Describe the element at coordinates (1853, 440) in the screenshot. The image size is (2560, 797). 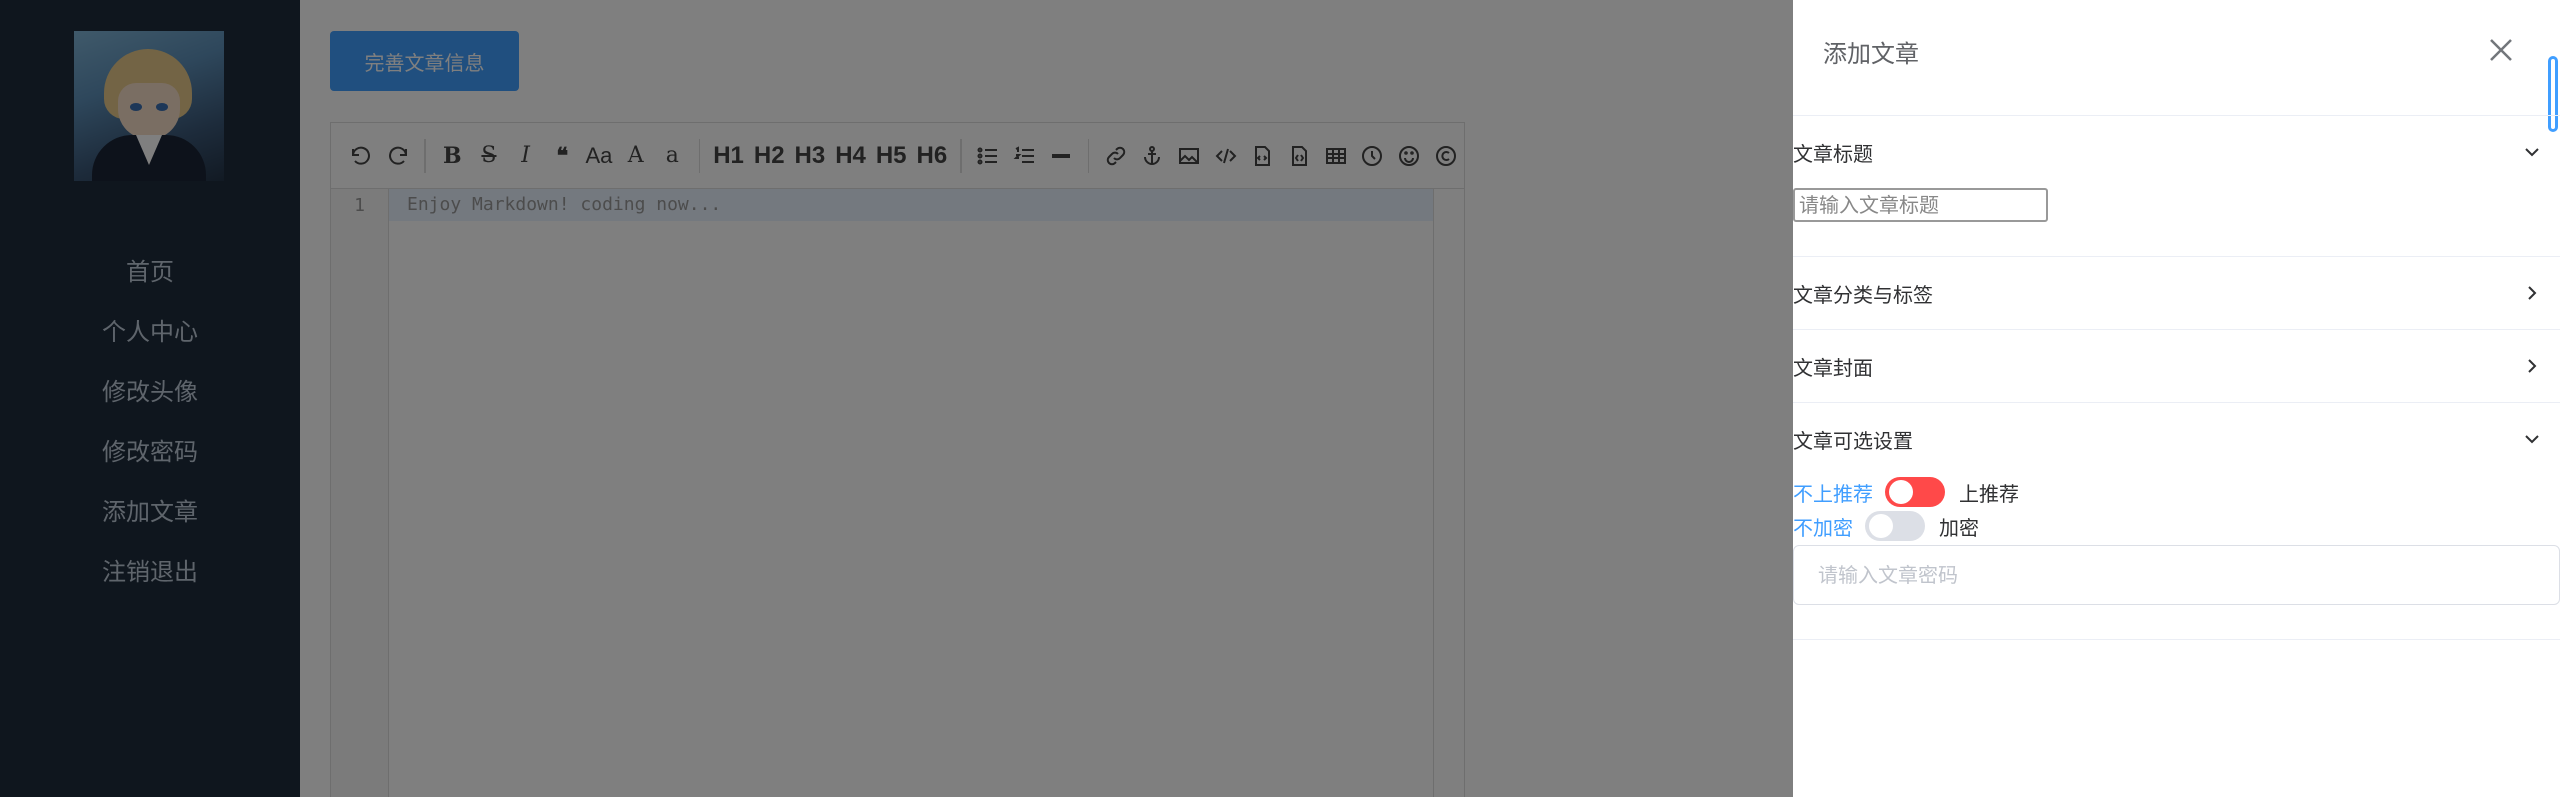
I see `collapse-header-label: 文章可选设置` at that location.